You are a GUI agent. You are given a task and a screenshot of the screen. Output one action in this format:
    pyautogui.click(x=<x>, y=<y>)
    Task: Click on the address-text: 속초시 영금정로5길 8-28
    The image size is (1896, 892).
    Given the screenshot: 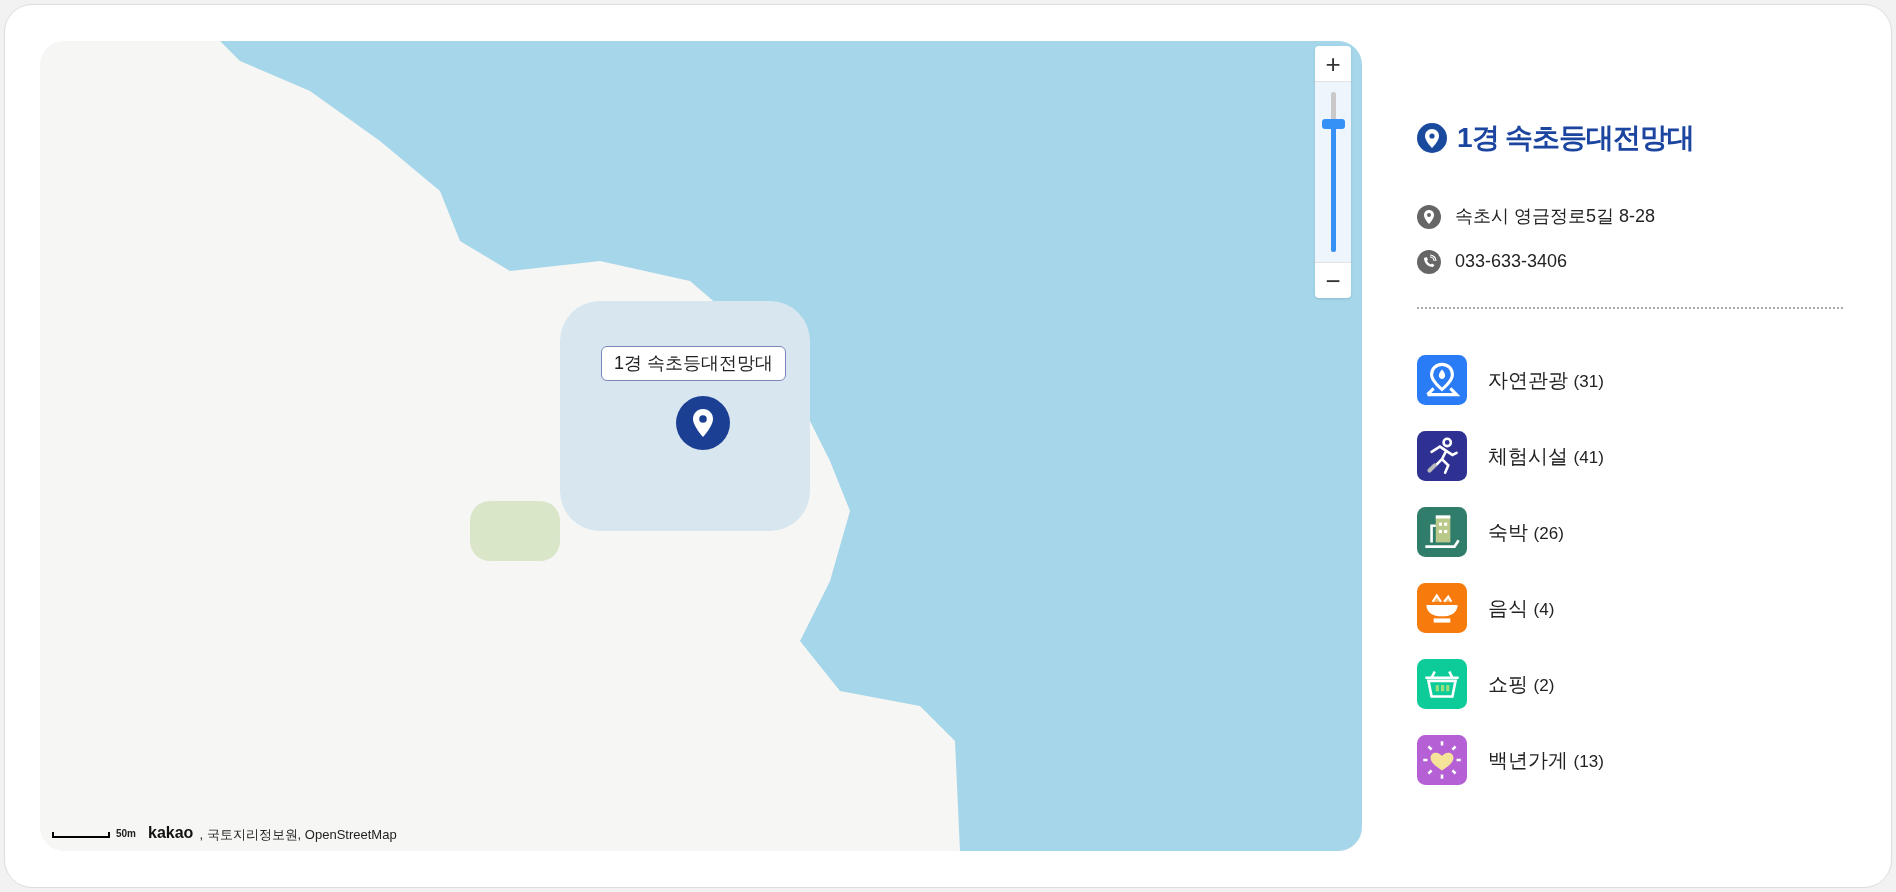 What is the action you would take?
    pyautogui.click(x=1555, y=216)
    